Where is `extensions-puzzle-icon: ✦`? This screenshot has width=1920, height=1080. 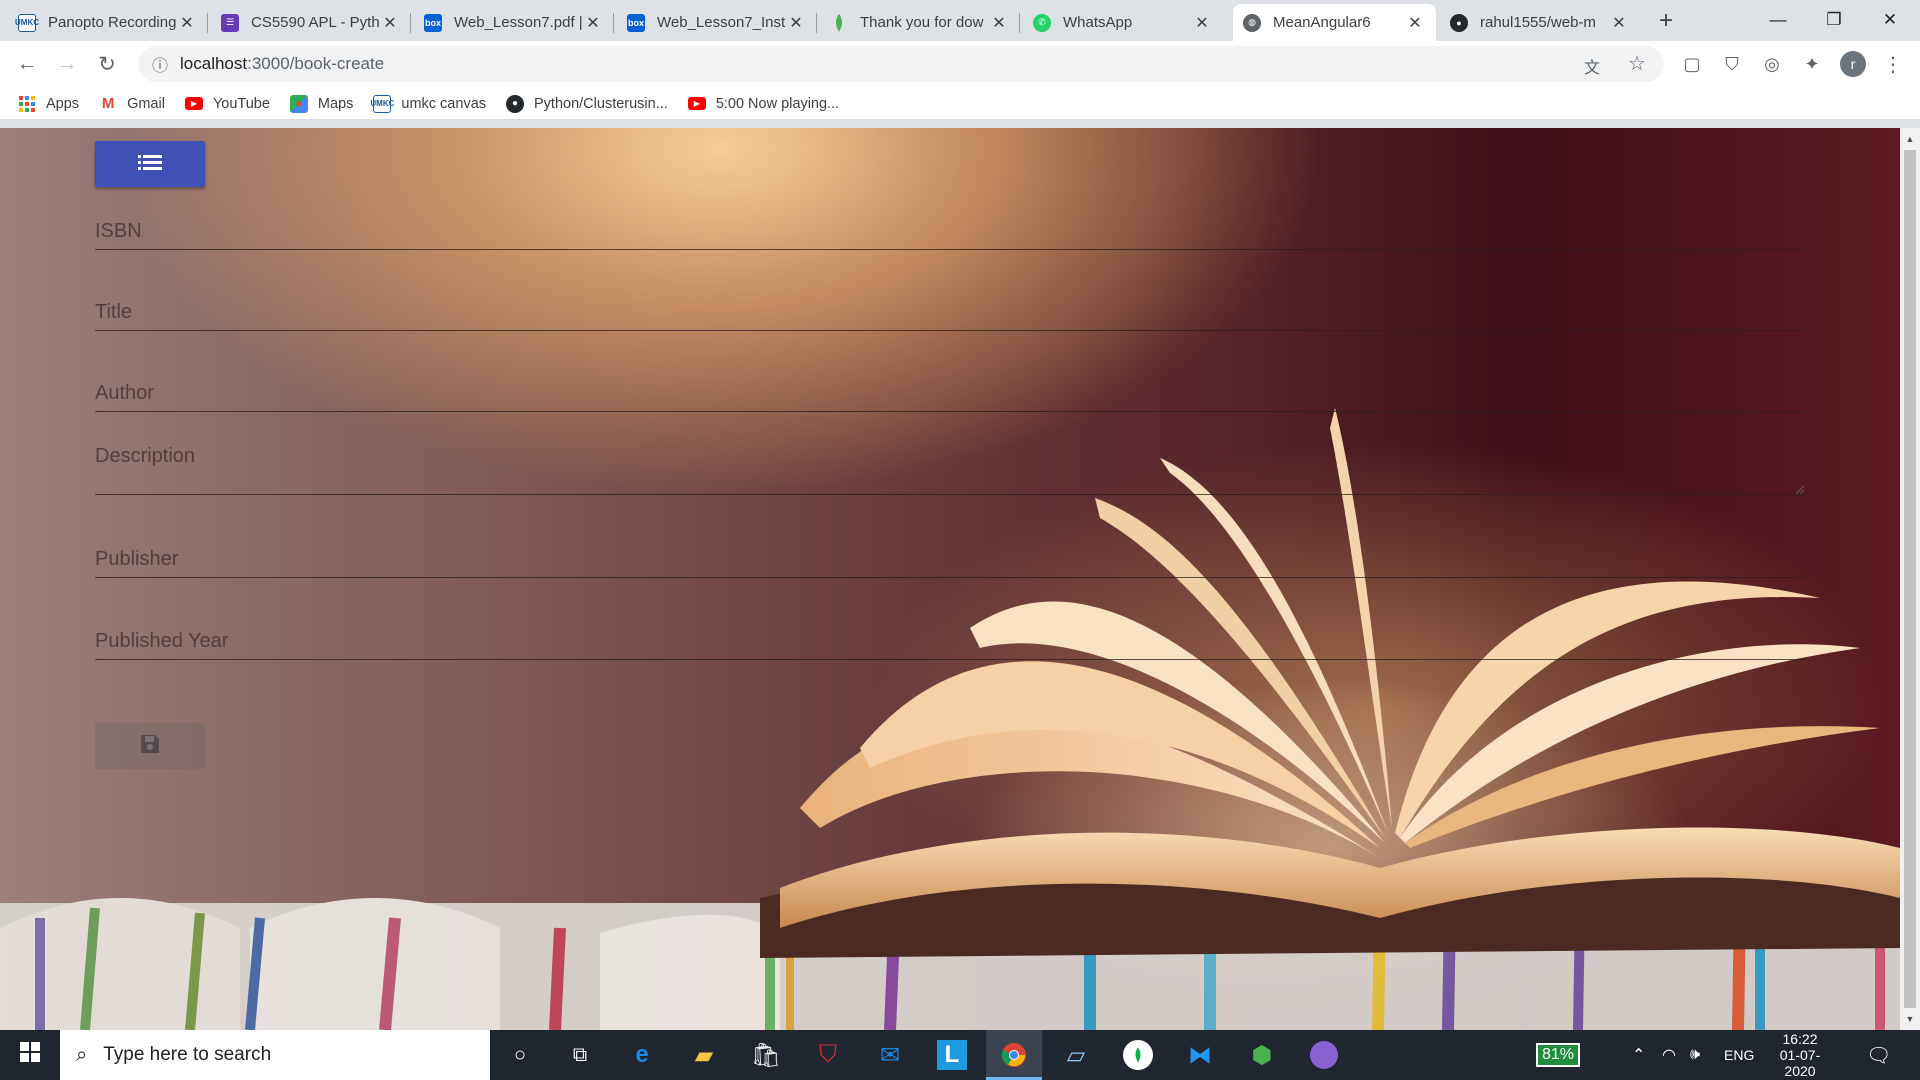
extensions-puzzle-icon: ✦ is located at coordinates (1812, 64).